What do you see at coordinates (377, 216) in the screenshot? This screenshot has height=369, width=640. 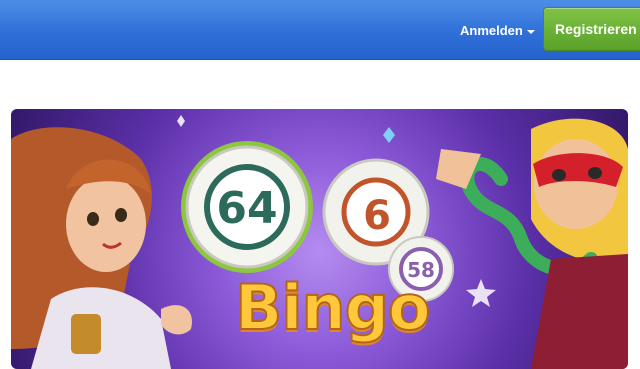 I see `ball-number-6: 6` at bounding box center [377, 216].